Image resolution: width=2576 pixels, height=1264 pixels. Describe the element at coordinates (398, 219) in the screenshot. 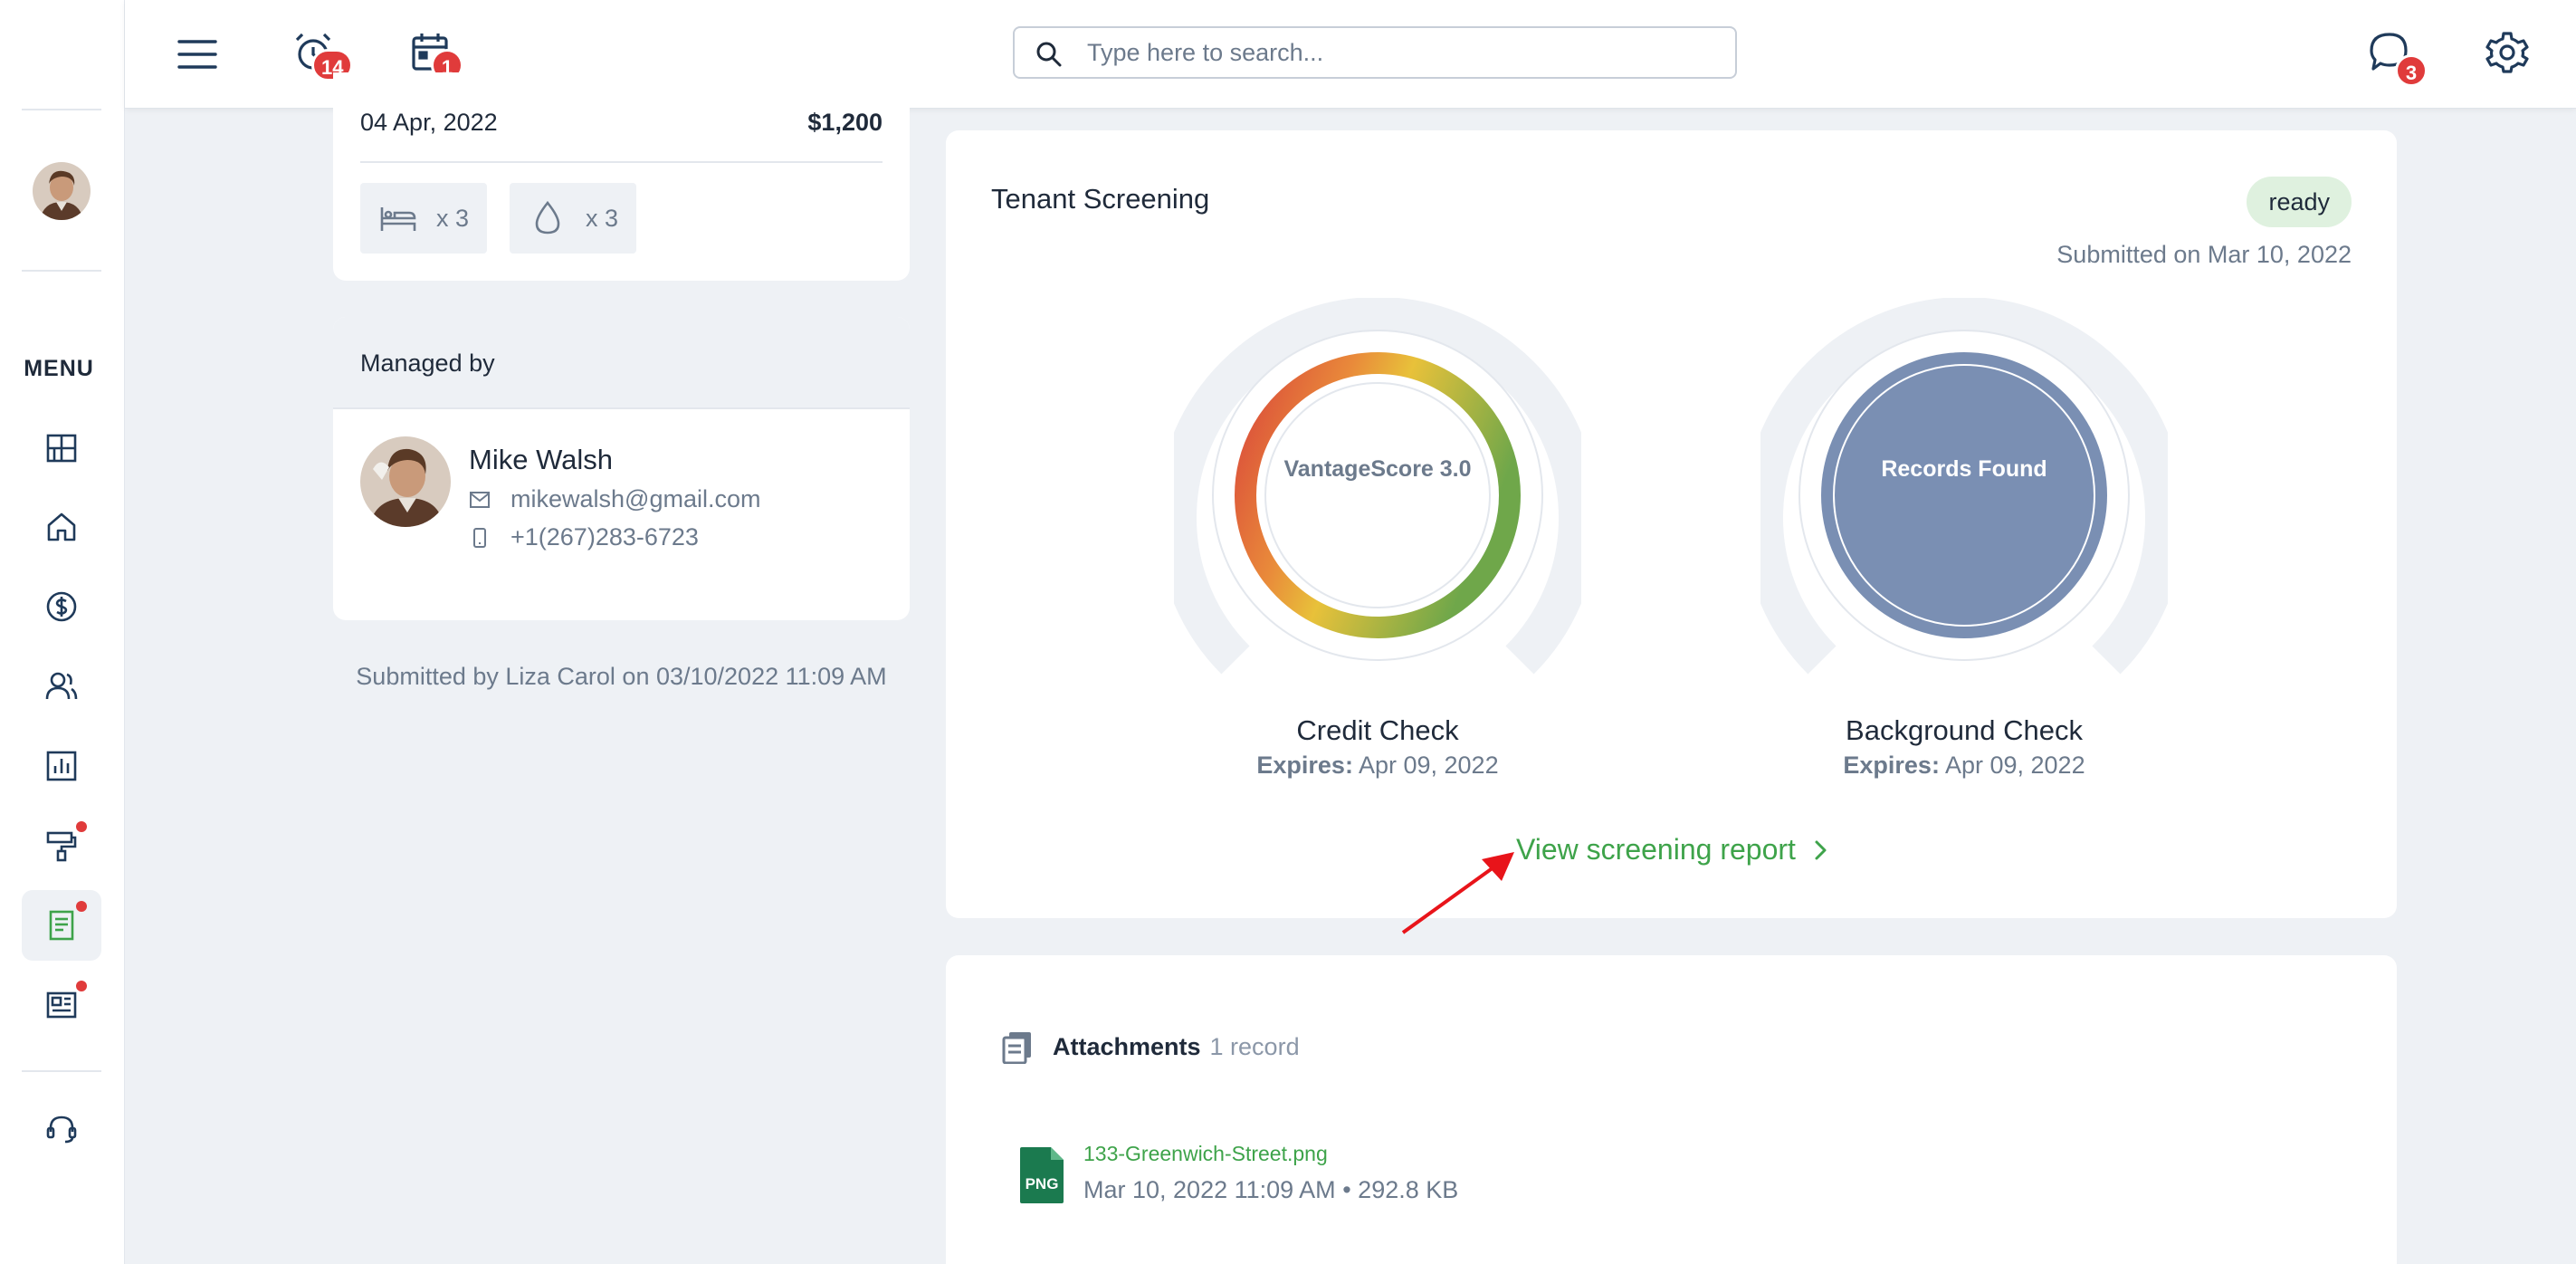

I see `bed-icon` at that location.